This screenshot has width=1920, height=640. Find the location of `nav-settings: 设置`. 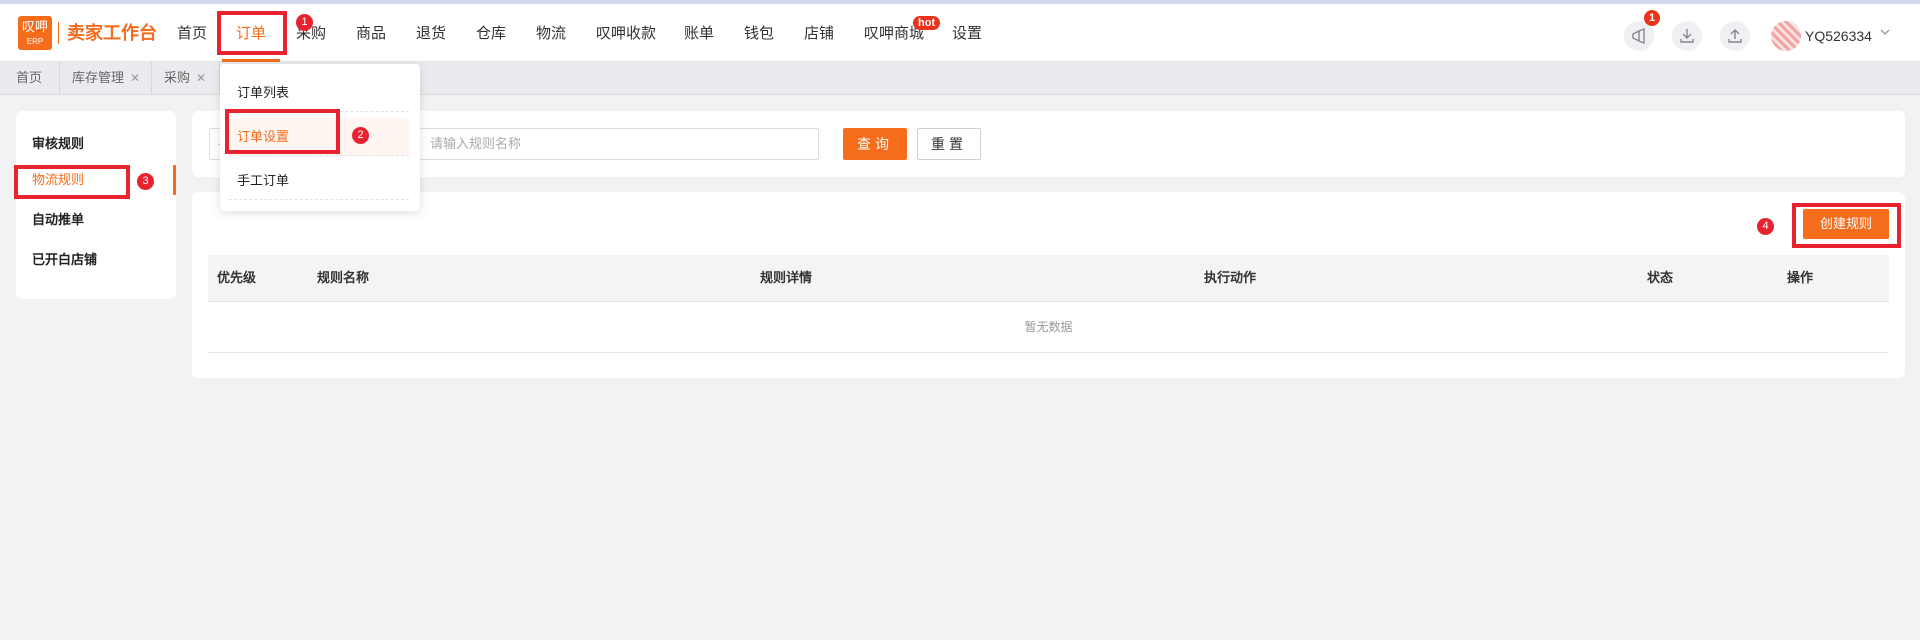

nav-settings: 设置 is located at coordinates (967, 34).